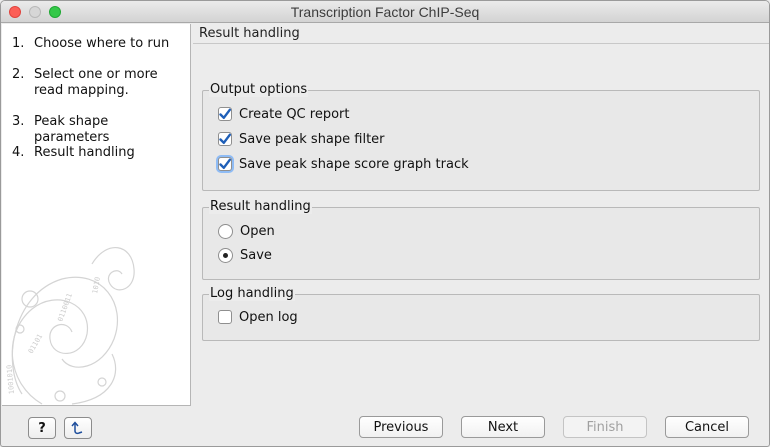 Image resolution: width=770 pixels, height=447 pixels. I want to click on help-icon: ?, so click(42, 428).